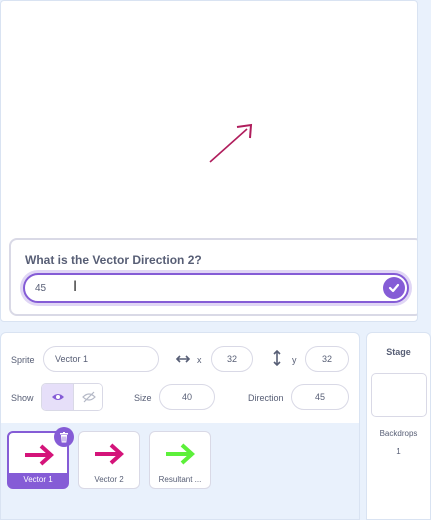 The width and height of the screenshot is (431, 520). I want to click on ask-question-text: What is the Vector Direction 2?, so click(113, 260).